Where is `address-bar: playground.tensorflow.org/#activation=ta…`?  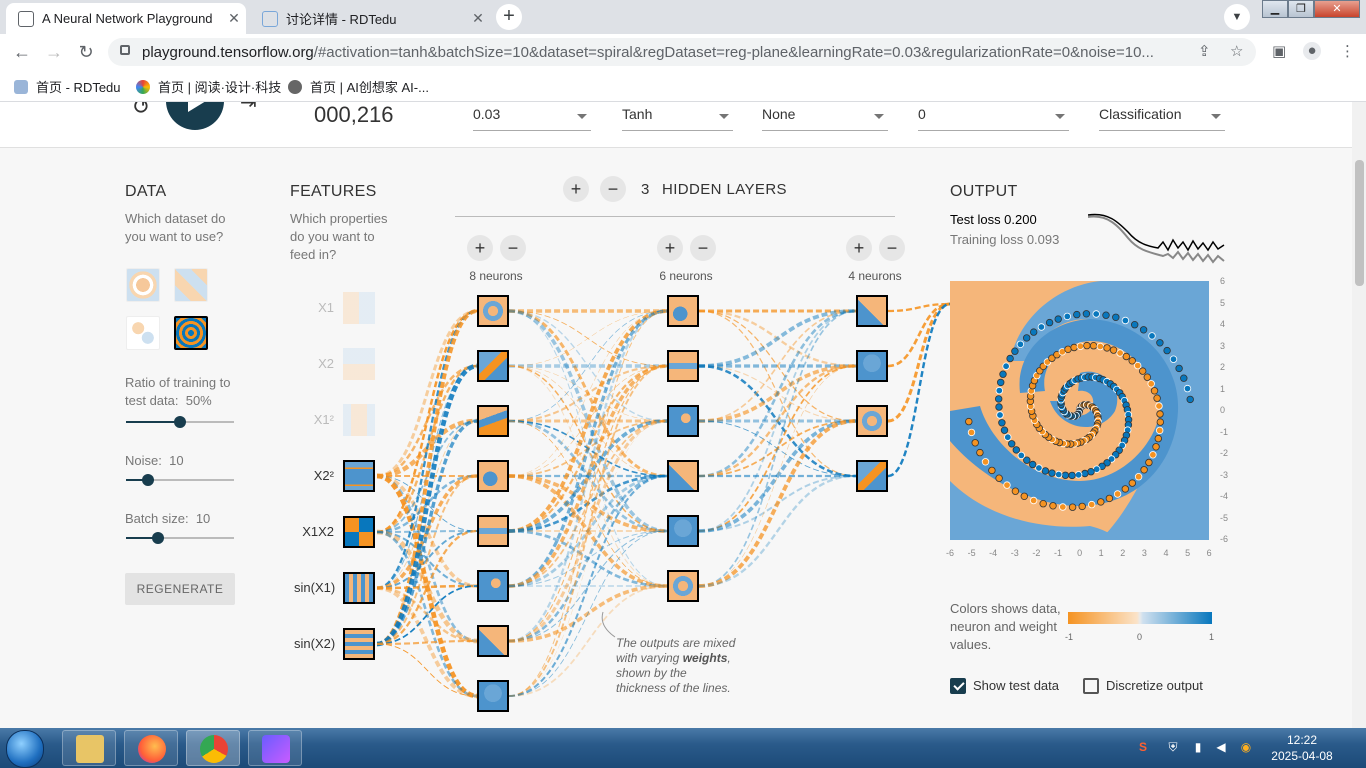 address-bar: playground.tensorflow.org/#activation=ta… is located at coordinates (682, 52).